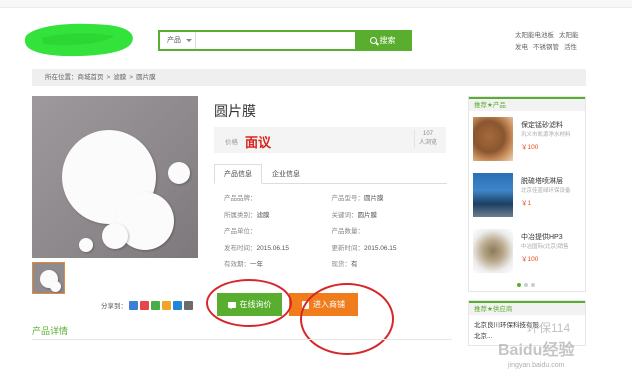  Describe the element at coordinates (177, 305) in the screenshot. I see `share-tencent-icon` at that location.